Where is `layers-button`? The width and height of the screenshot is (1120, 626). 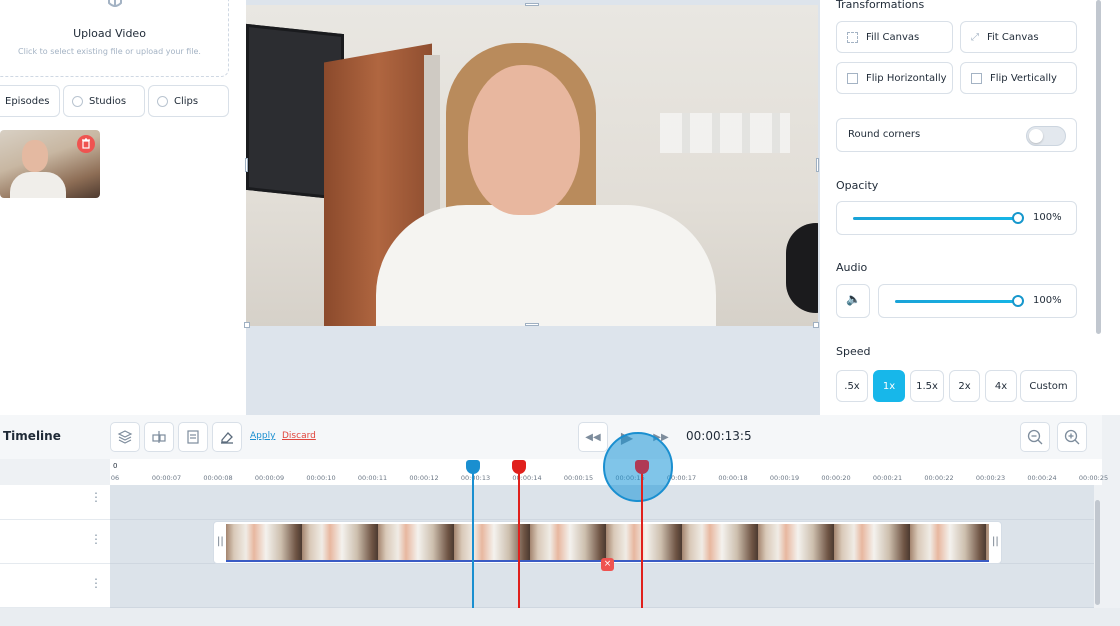 layers-button is located at coordinates (125, 437).